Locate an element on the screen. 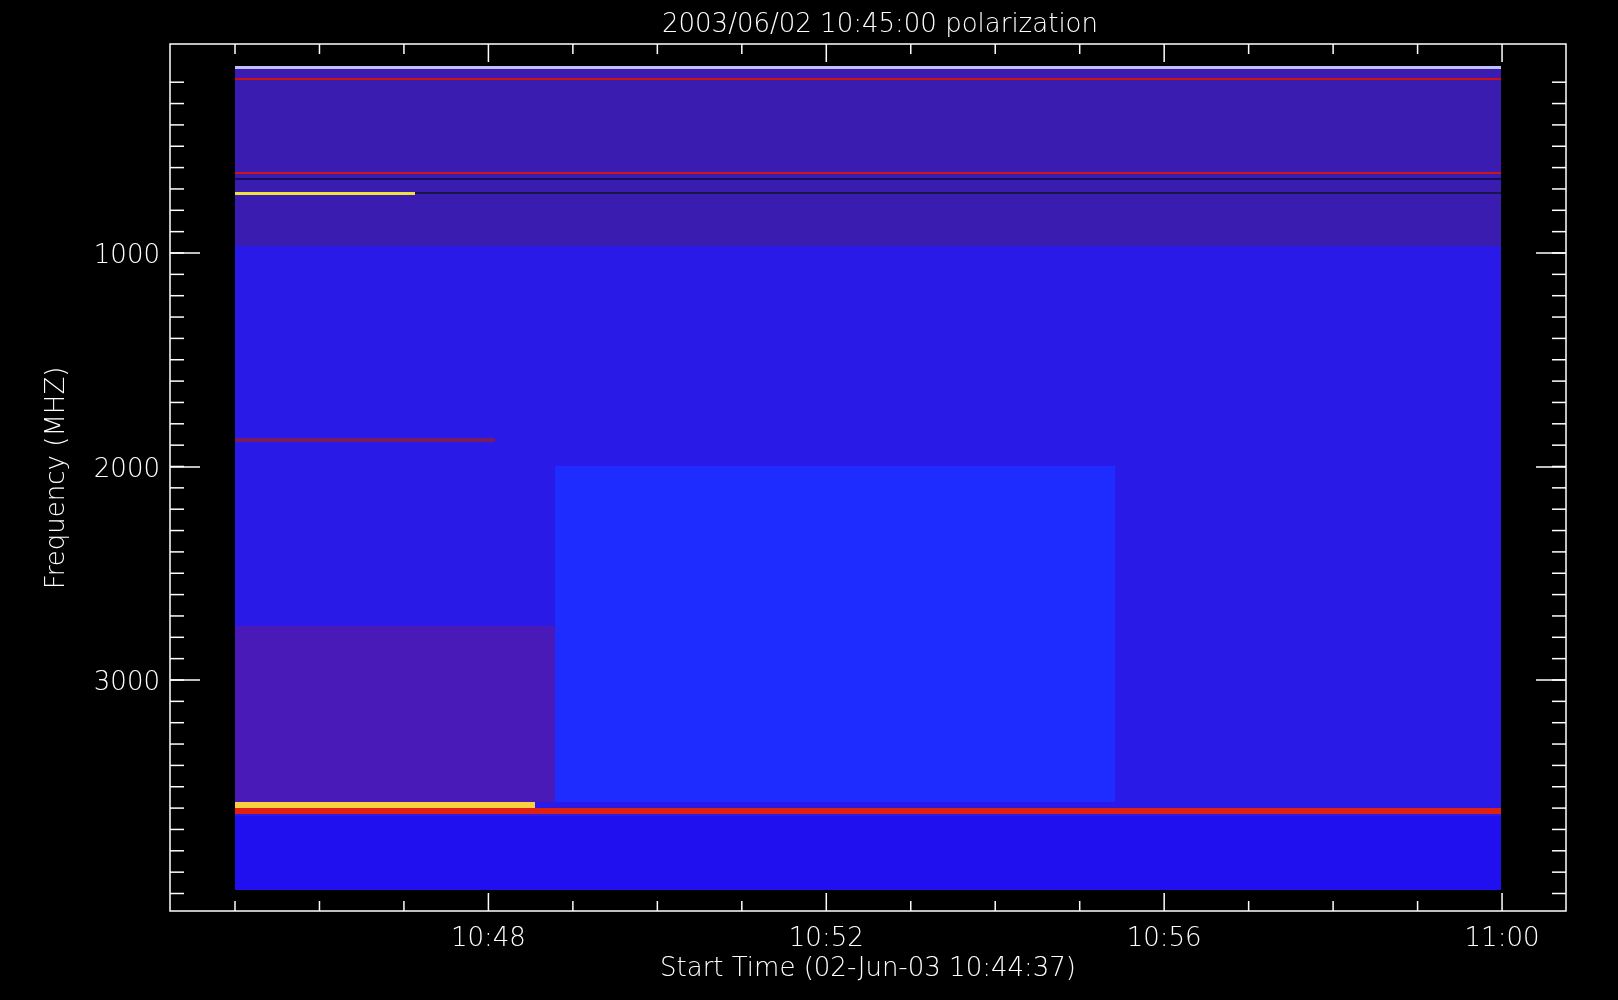 The height and width of the screenshot is (1000, 1618). y-axis-label: Frequency (MHZ) is located at coordinates (55, 478).